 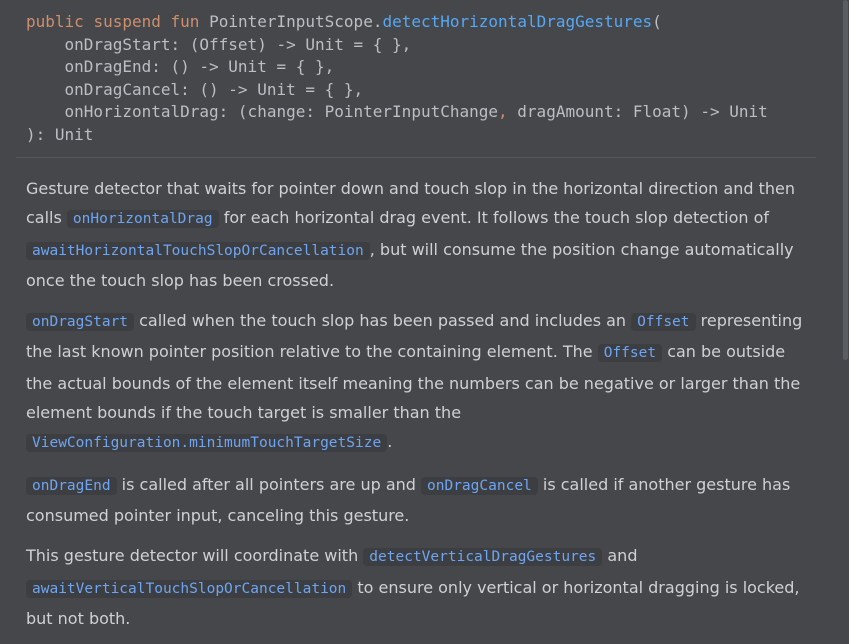 I want to click on link-detect-vertical-drag-gestures: detectVerticalDragGestures, so click(x=483, y=557).